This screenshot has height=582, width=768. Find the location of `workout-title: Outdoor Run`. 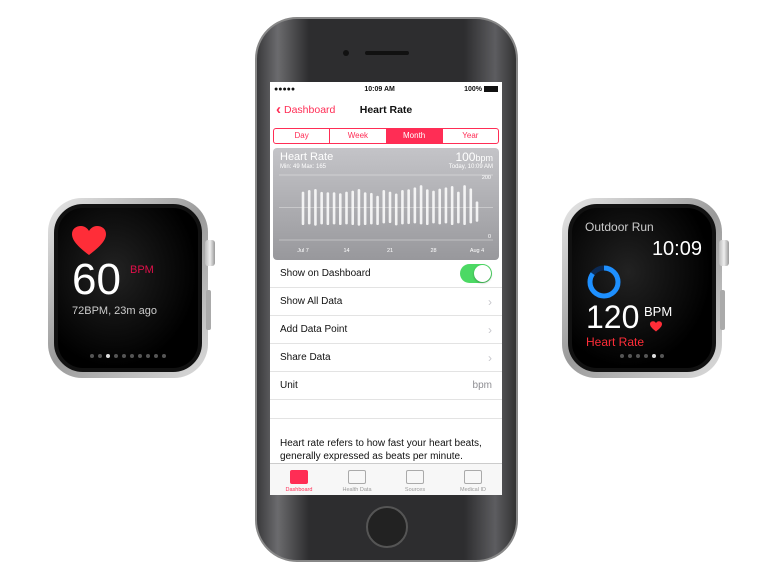

workout-title: Outdoor Run is located at coordinates (619, 227).